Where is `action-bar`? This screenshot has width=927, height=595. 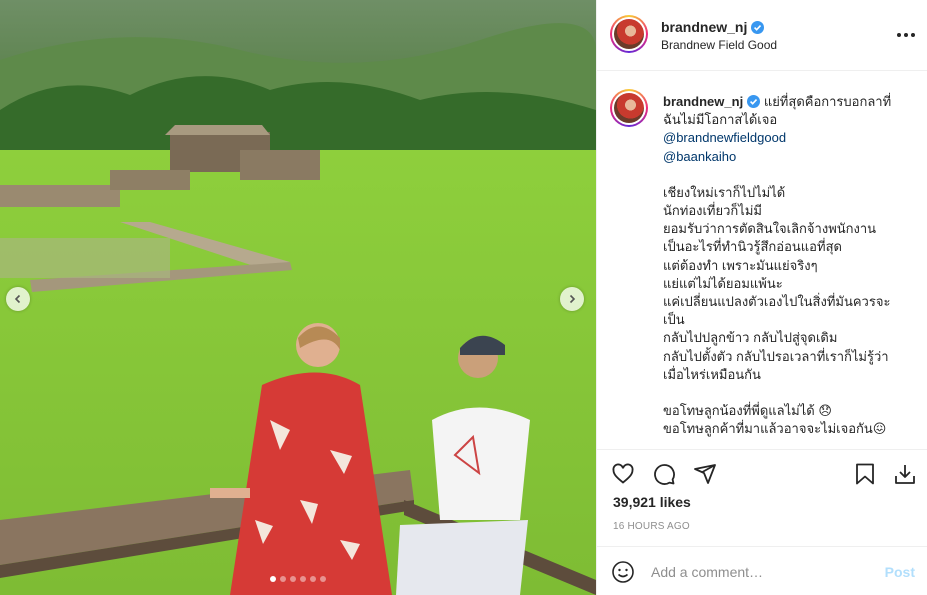
action-bar is located at coordinates (762, 476).